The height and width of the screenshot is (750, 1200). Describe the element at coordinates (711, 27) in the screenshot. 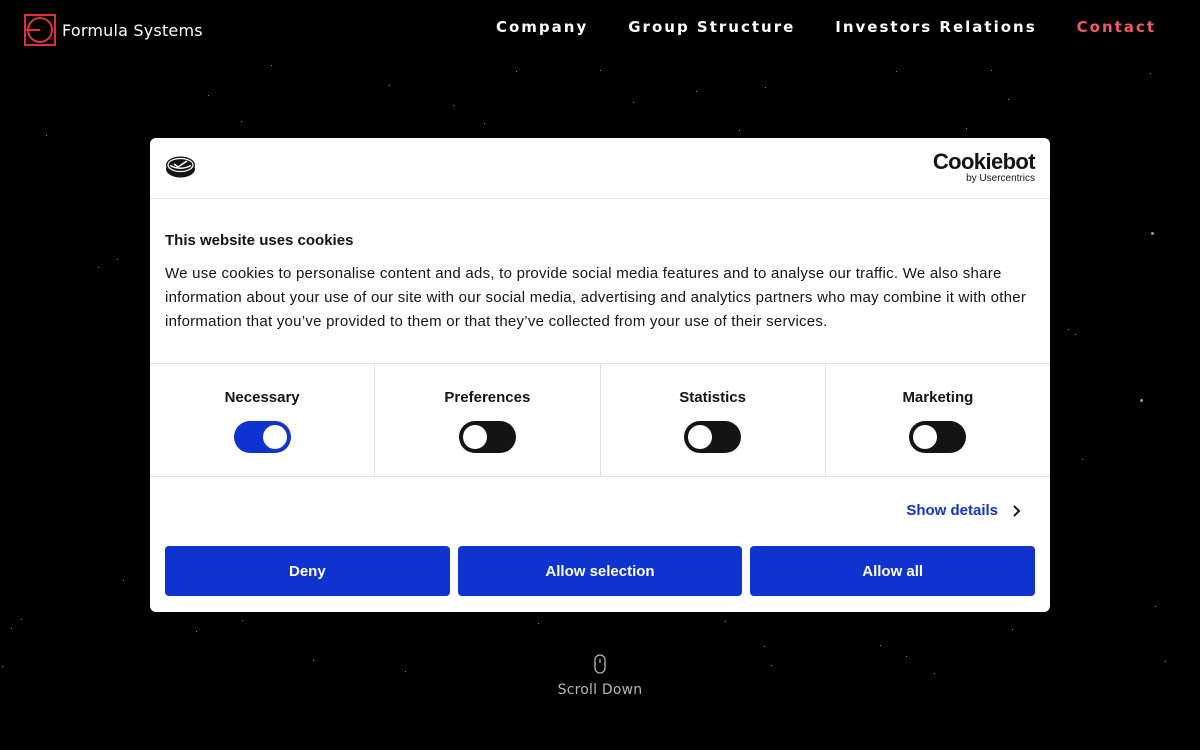

I see `nav-item-group-structure: Group Structure` at that location.